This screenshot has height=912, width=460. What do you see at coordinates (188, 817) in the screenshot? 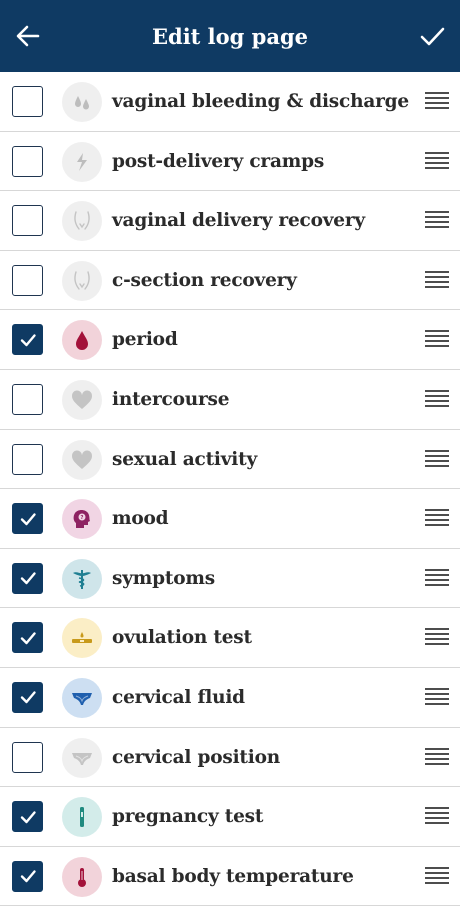
I see `log-item-label: pregnancy test` at bounding box center [188, 817].